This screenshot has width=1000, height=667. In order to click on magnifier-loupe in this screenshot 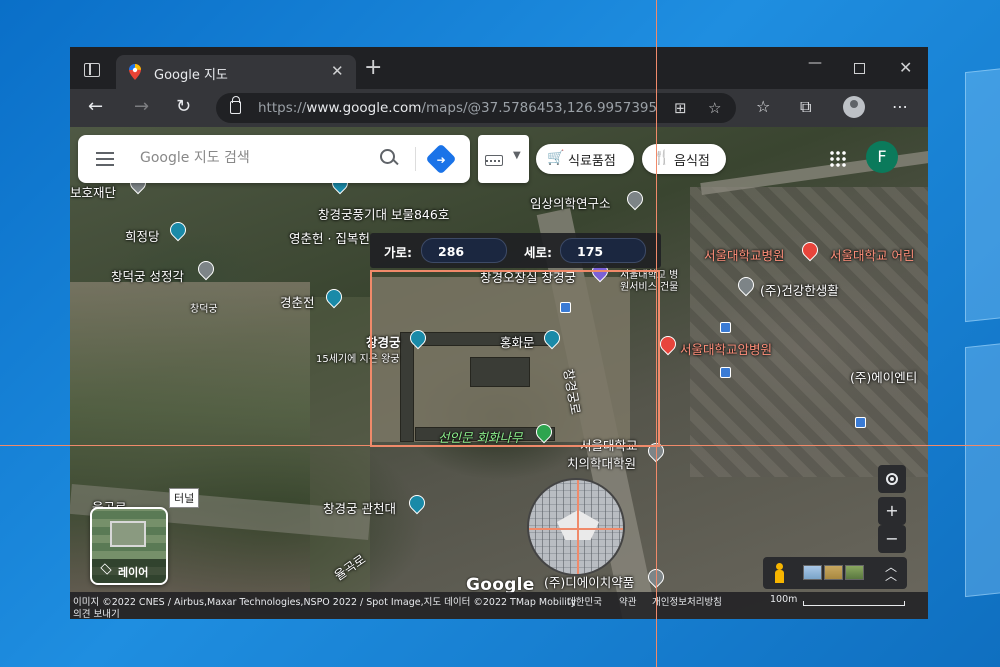, I will do `click(576, 527)`.